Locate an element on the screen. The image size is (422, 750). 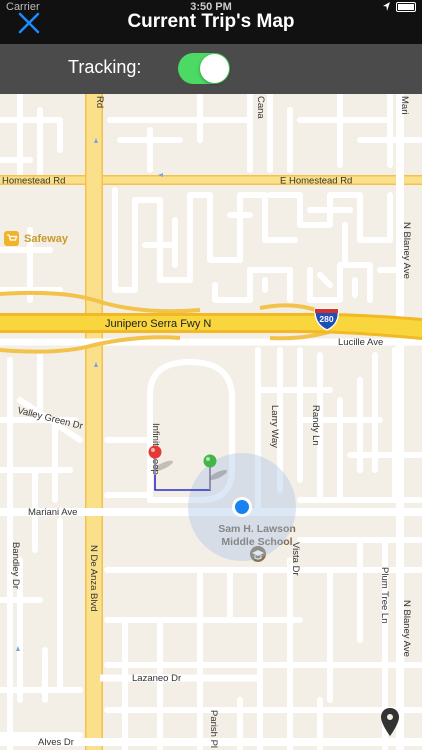
road-label-bandley: Bandley Dr is located at coordinates (15, 565).